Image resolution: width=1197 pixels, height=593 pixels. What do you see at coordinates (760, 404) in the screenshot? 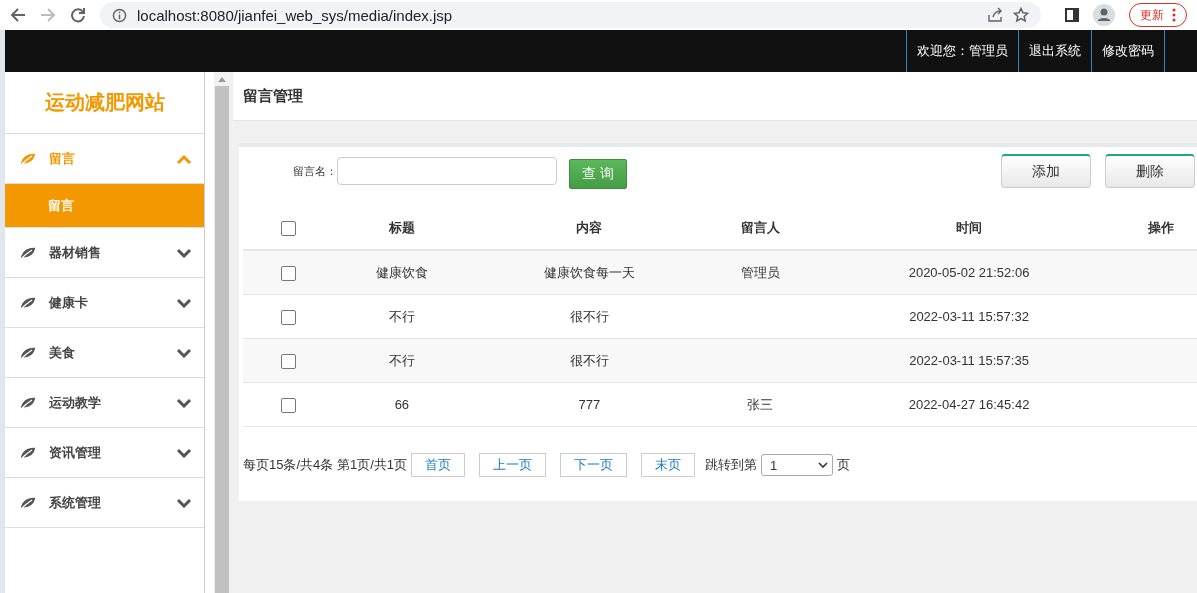
I see `table-cell: 张三` at bounding box center [760, 404].